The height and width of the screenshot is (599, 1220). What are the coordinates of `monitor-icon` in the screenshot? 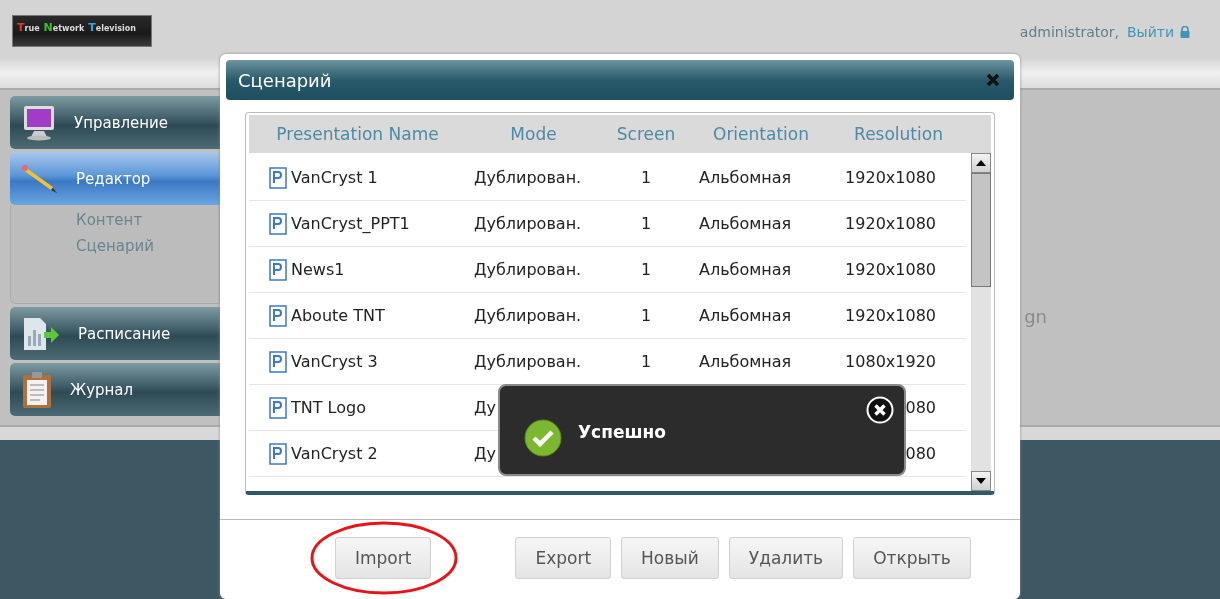 It's located at (39, 122).